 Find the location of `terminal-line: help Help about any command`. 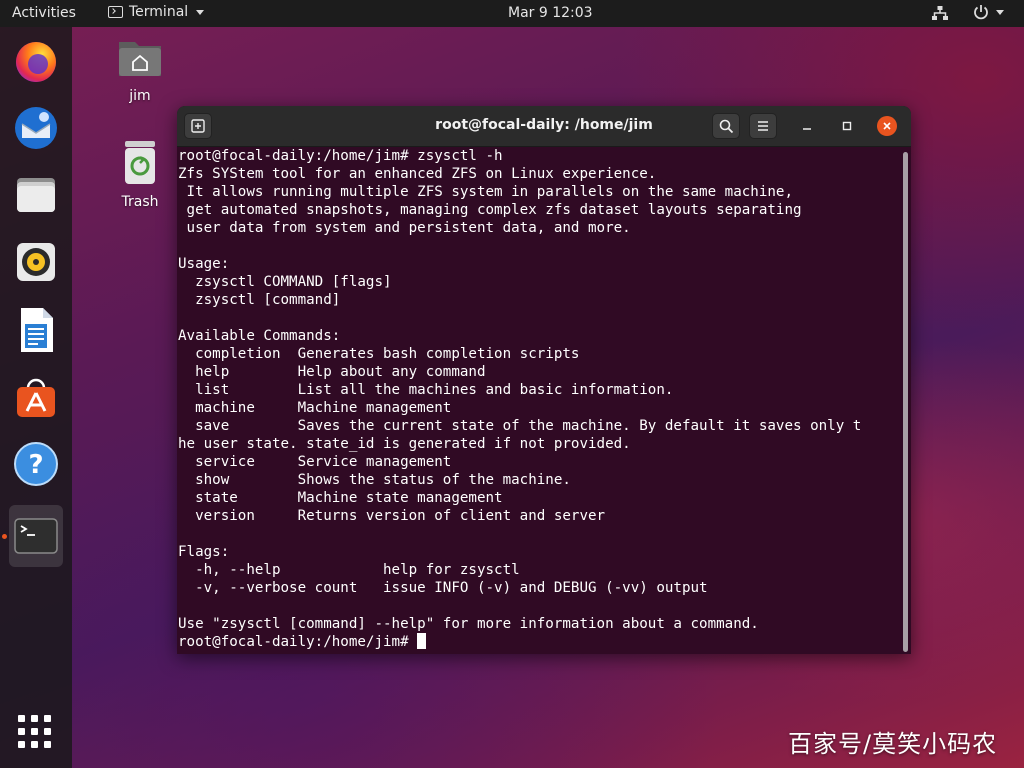

terminal-line: help Help about any command is located at coordinates (332, 372).